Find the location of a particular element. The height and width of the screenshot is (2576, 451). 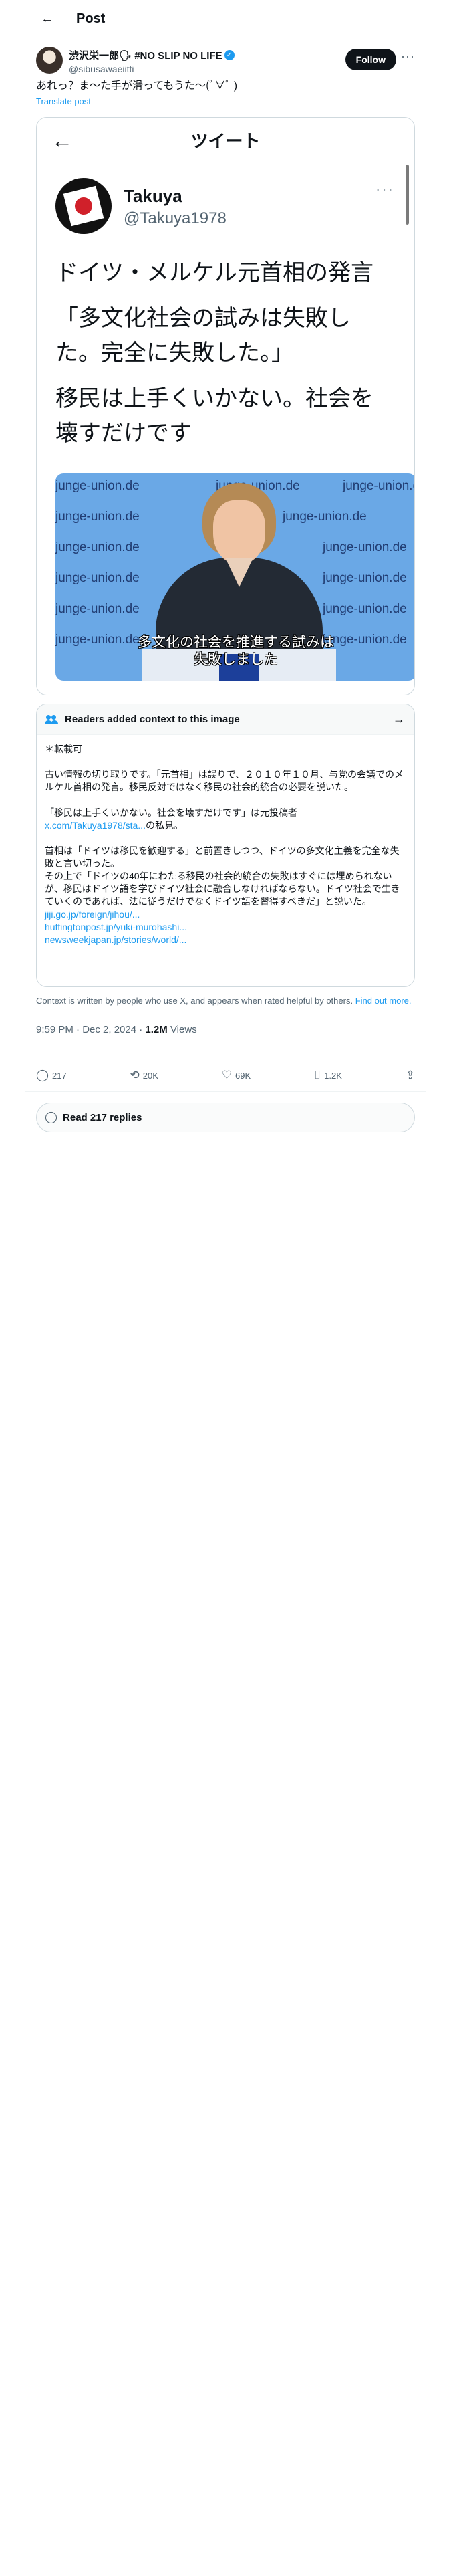

like-count: 69K is located at coordinates (243, 1075).